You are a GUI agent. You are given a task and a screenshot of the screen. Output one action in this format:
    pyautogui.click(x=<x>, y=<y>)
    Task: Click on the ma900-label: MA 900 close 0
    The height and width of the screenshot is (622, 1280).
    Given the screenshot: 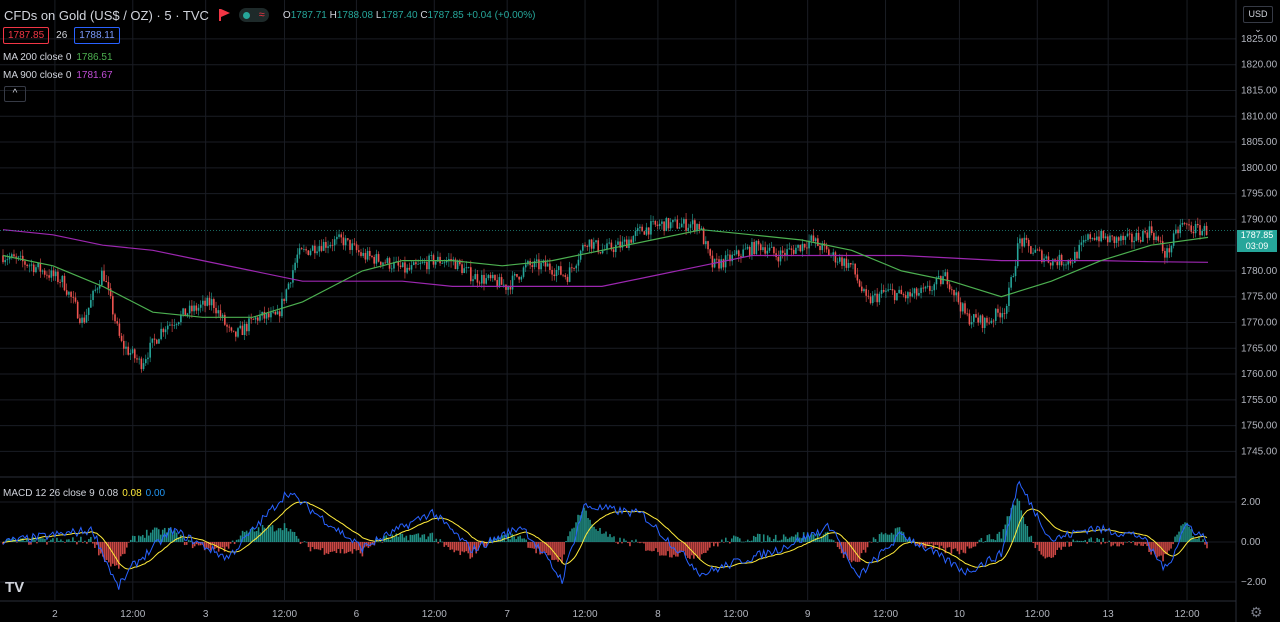 What is the action you would take?
    pyautogui.click(x=37, y=75)
    